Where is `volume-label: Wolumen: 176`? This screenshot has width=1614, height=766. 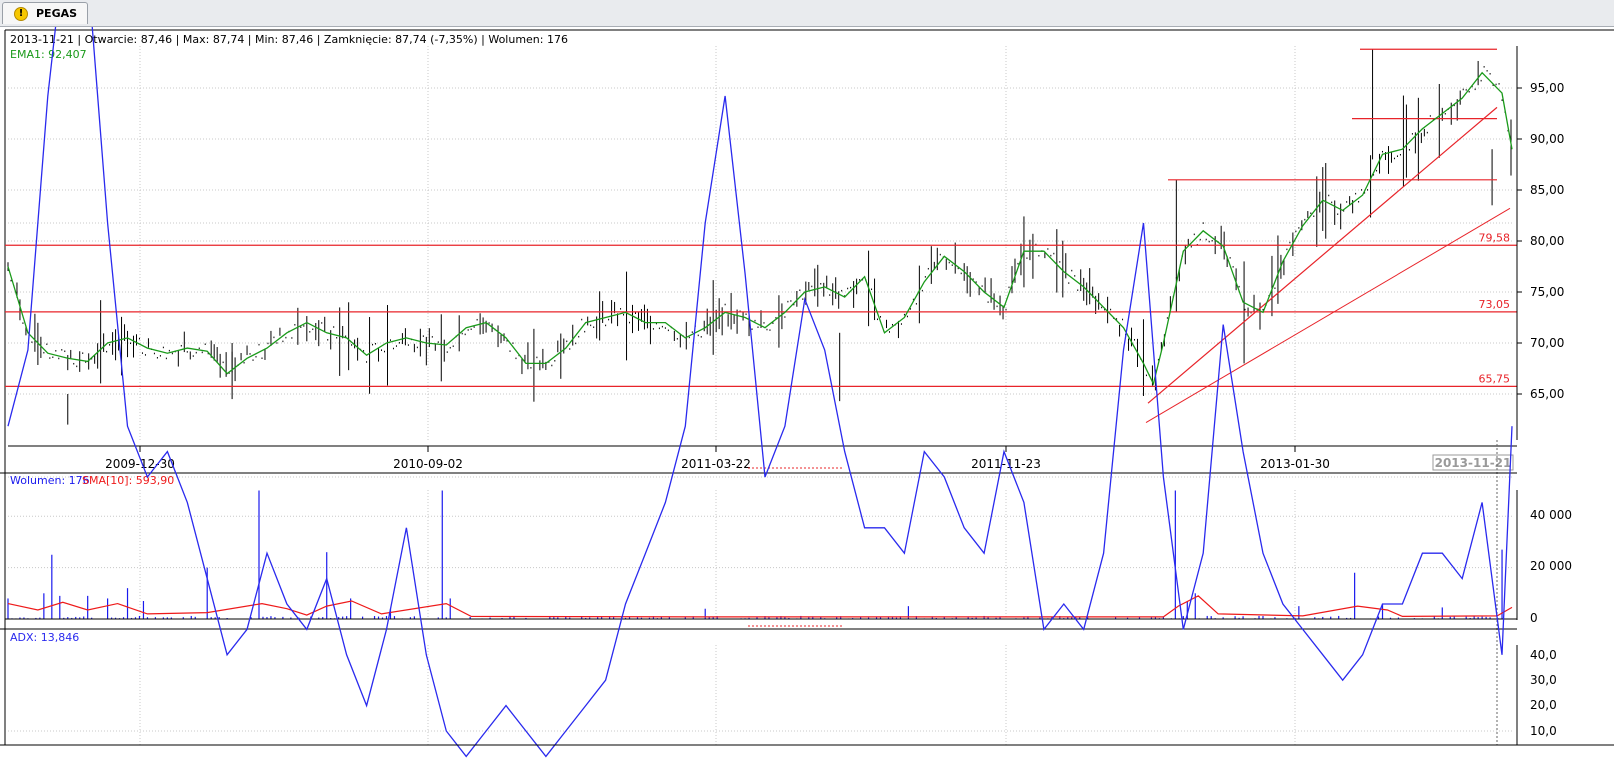 volume-label: Wolumen: 176 is located at coordinates (50, 480).